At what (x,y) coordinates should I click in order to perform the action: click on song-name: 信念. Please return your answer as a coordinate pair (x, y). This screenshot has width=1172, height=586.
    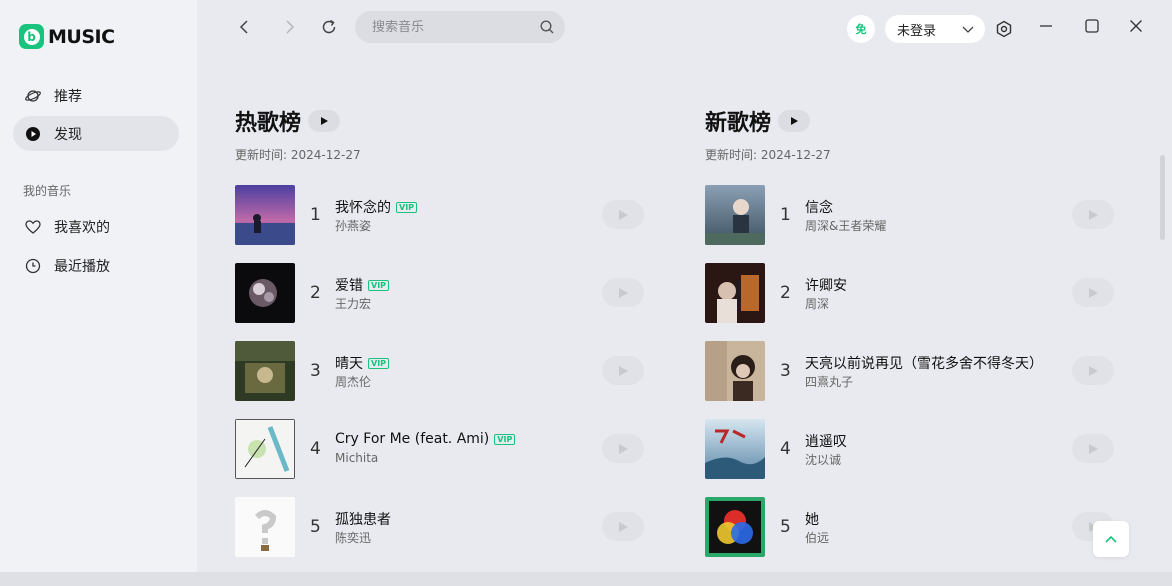
    Looking at the image, I should click on (819, 208).